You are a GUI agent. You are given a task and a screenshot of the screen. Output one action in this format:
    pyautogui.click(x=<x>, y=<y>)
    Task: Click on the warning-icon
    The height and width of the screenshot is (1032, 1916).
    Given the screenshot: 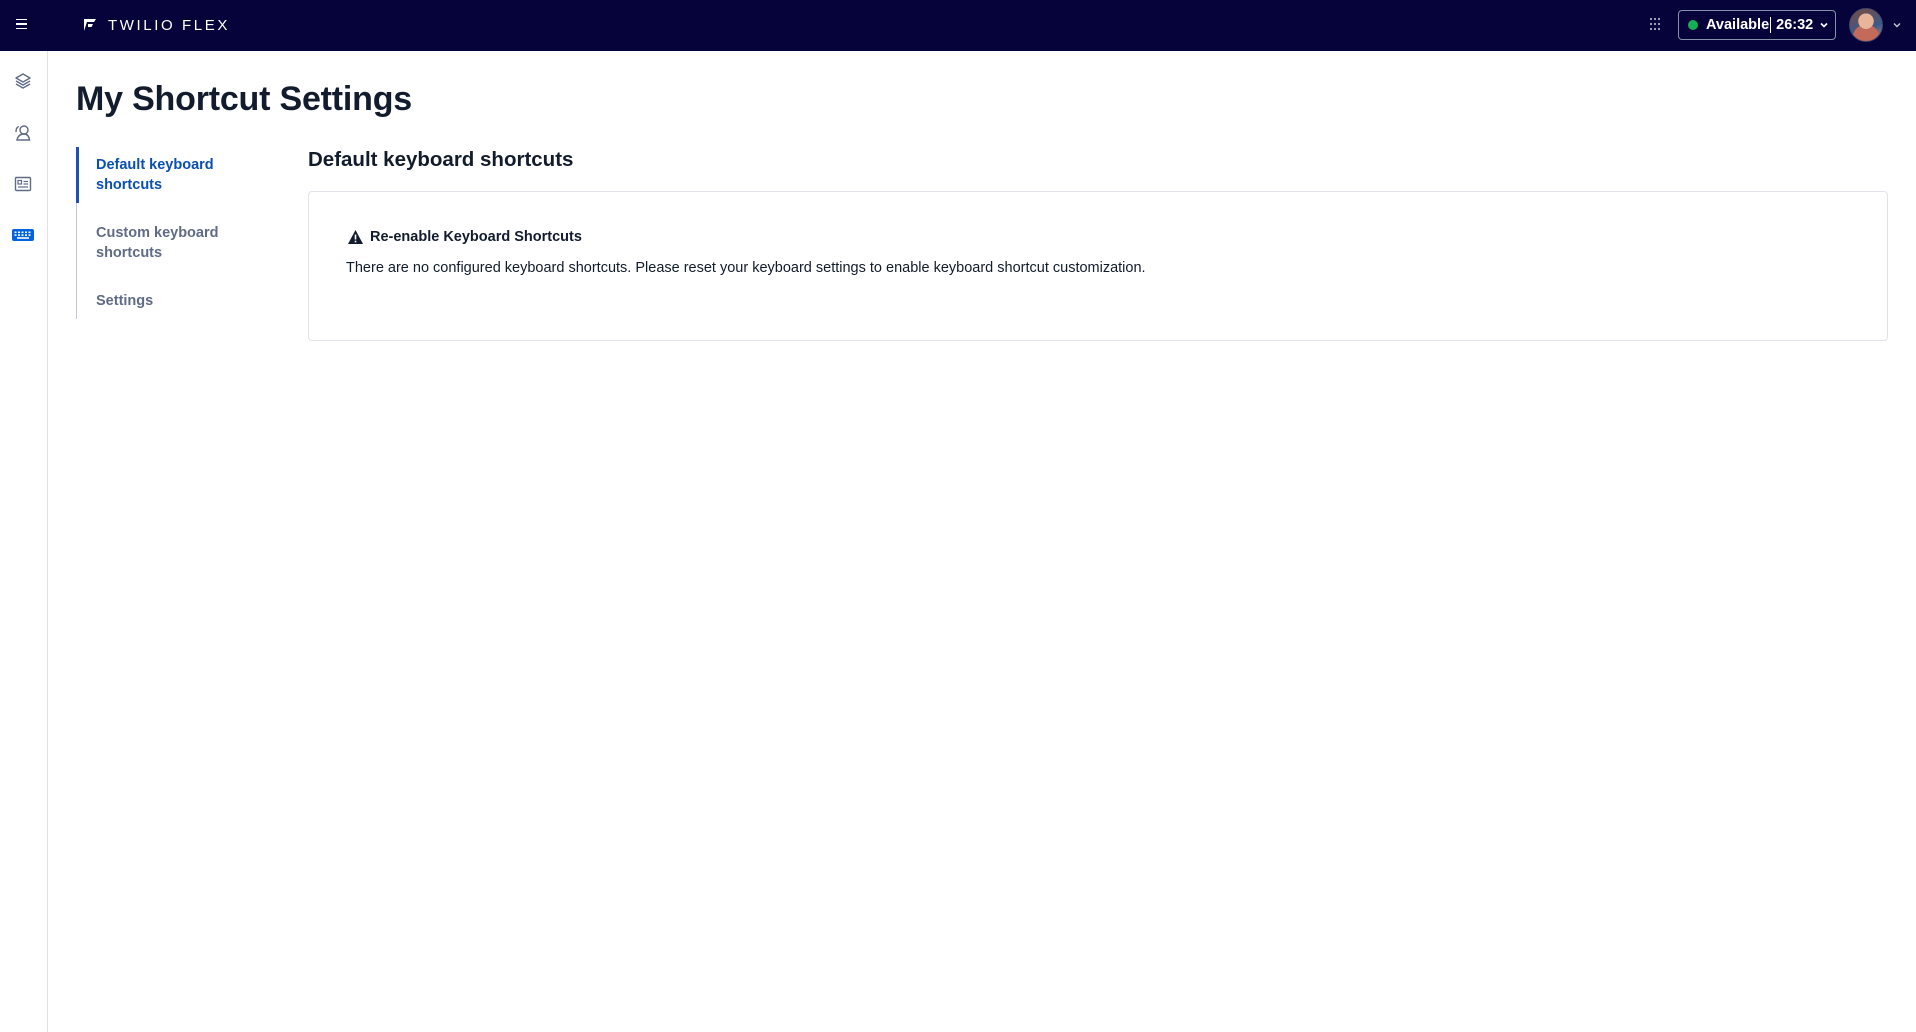 What is the action you would take?
    pyautogui.click(x=355, y=237)
    